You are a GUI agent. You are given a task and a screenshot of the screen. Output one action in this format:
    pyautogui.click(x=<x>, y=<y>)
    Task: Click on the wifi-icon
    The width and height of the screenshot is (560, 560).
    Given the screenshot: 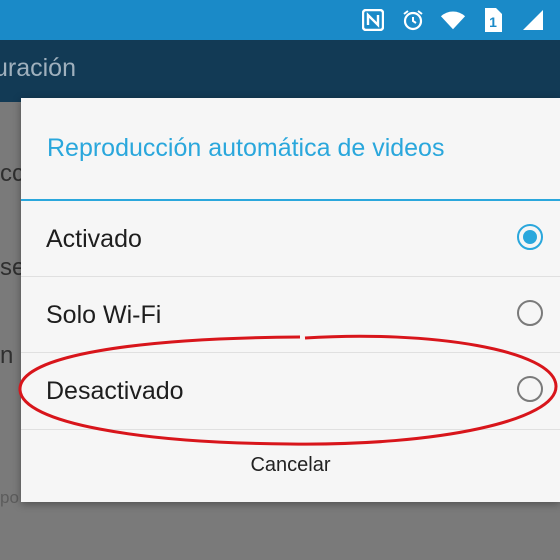 What is the action you would take?
    pyautogui.click(x=453, y=20)
    